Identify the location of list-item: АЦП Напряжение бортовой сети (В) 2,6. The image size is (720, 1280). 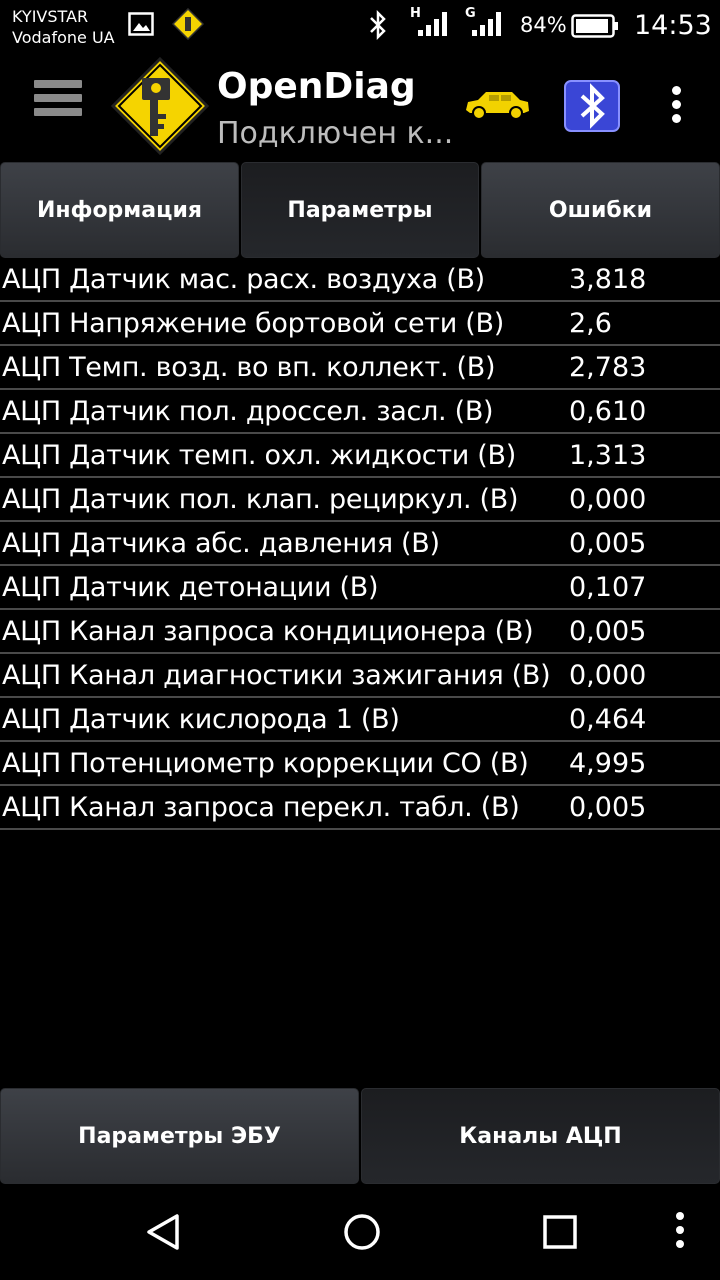
(360, 324).